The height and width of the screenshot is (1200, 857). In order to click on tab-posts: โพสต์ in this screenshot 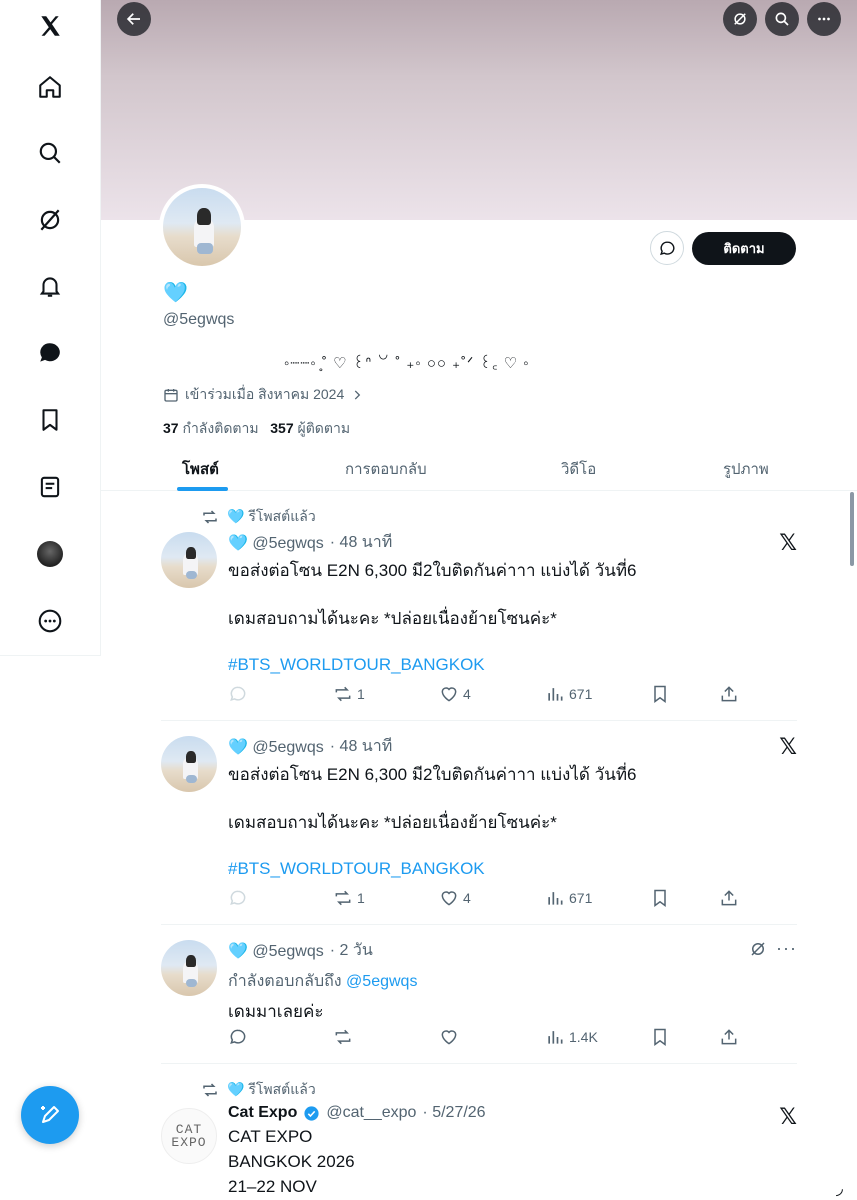, I will do `click(200, 469)`.